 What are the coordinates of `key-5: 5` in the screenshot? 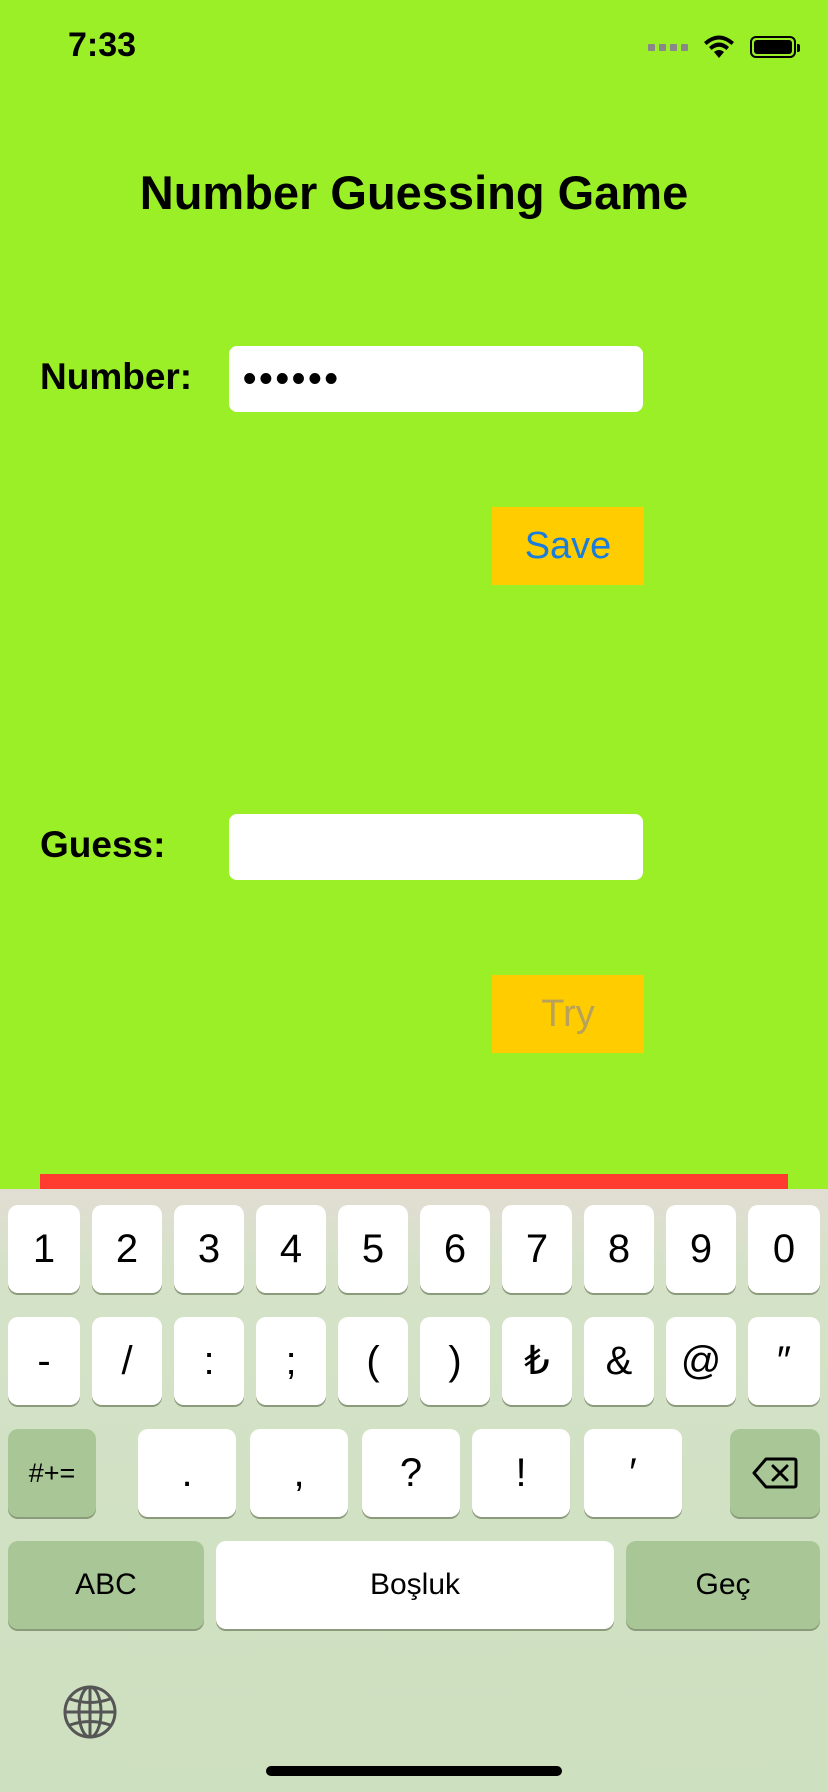 It's located at (373, 1249).